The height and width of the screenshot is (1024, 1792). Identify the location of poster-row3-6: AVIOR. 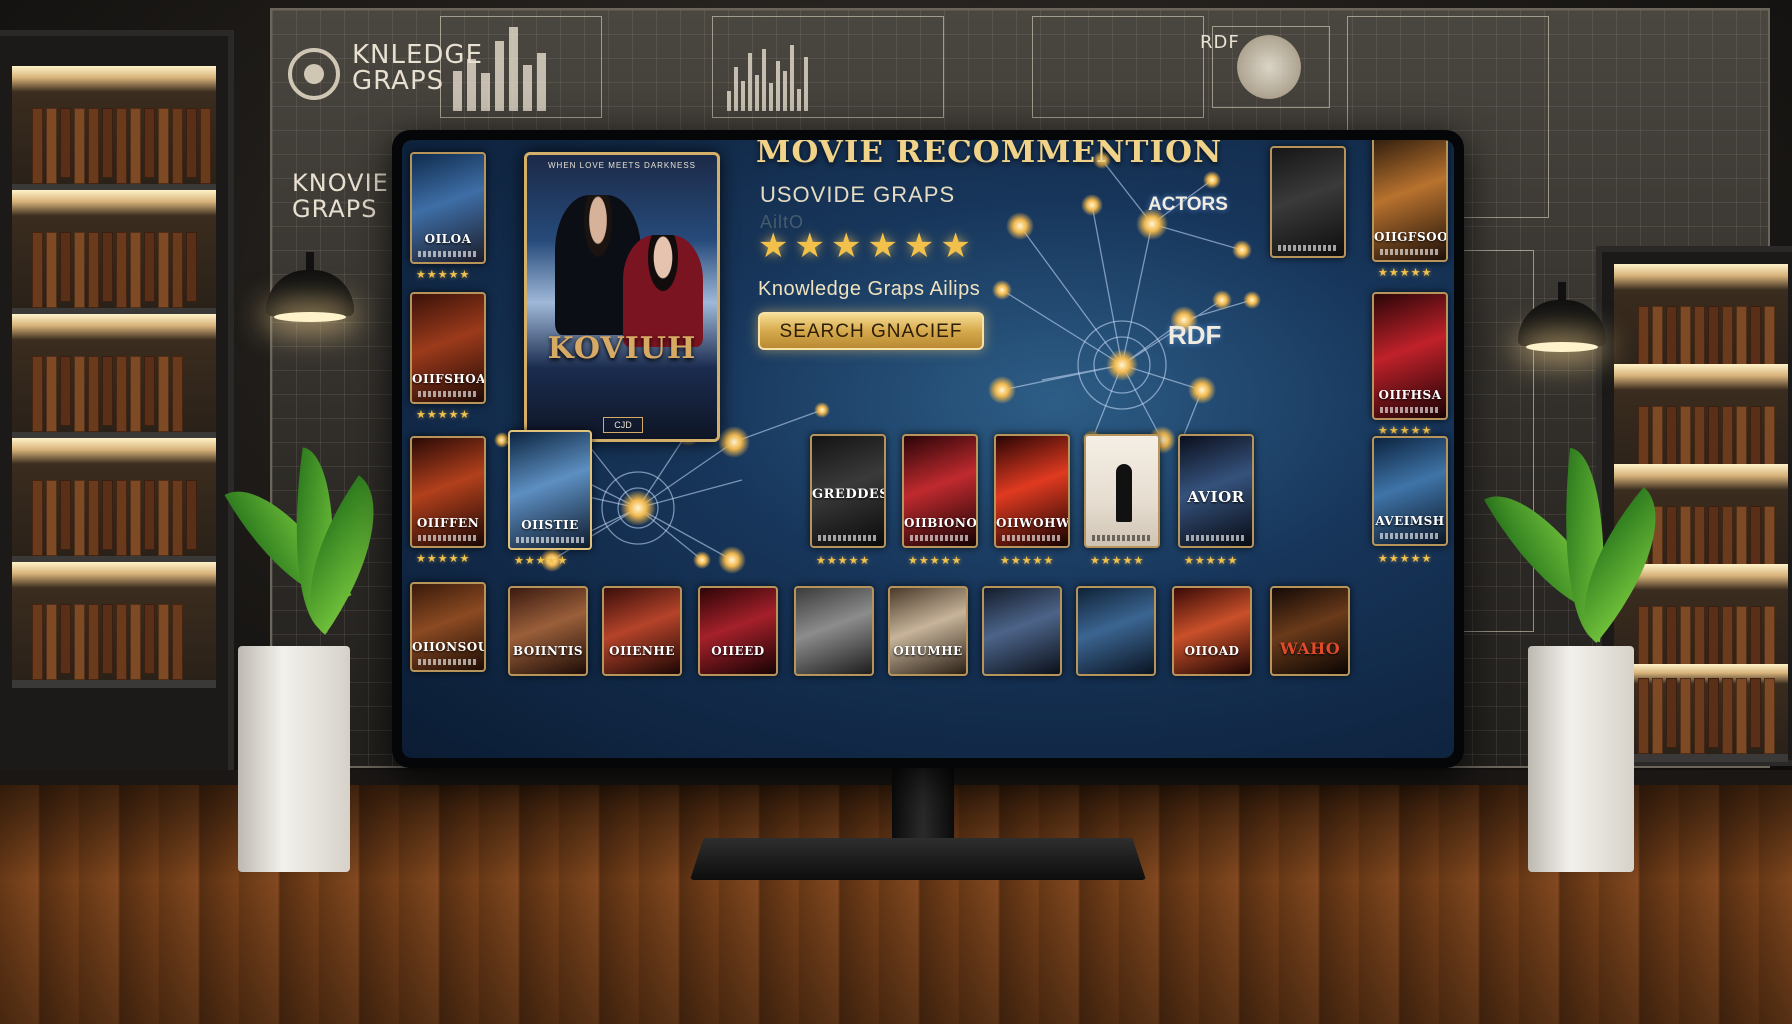
(1216, 491).